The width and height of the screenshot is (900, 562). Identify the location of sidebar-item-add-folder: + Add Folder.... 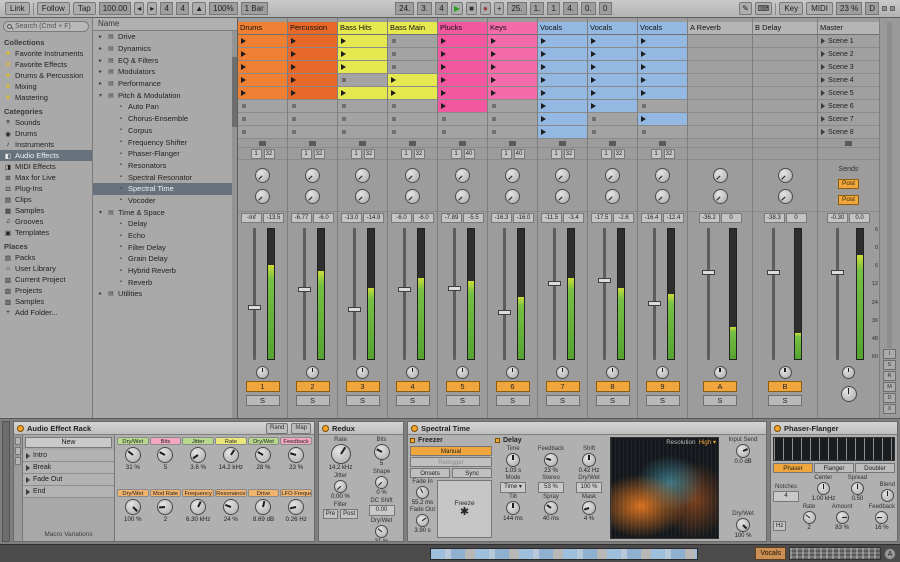
(46, 312).